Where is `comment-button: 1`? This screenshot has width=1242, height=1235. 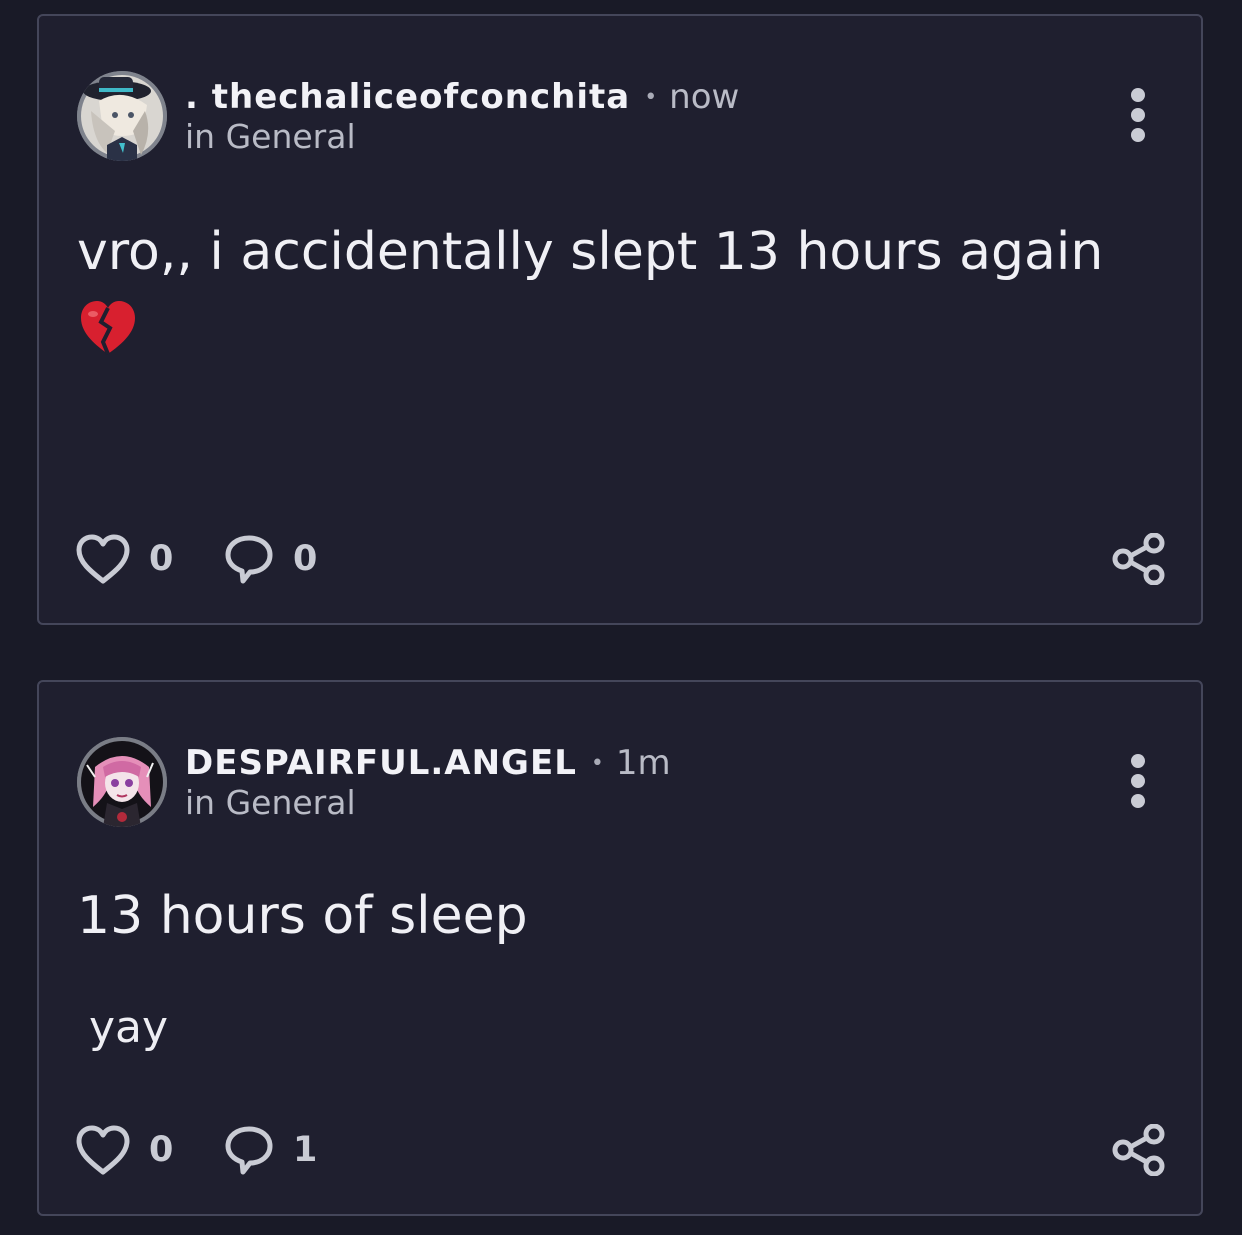
comment-button: 1 is located at coordinates (270, 1150).